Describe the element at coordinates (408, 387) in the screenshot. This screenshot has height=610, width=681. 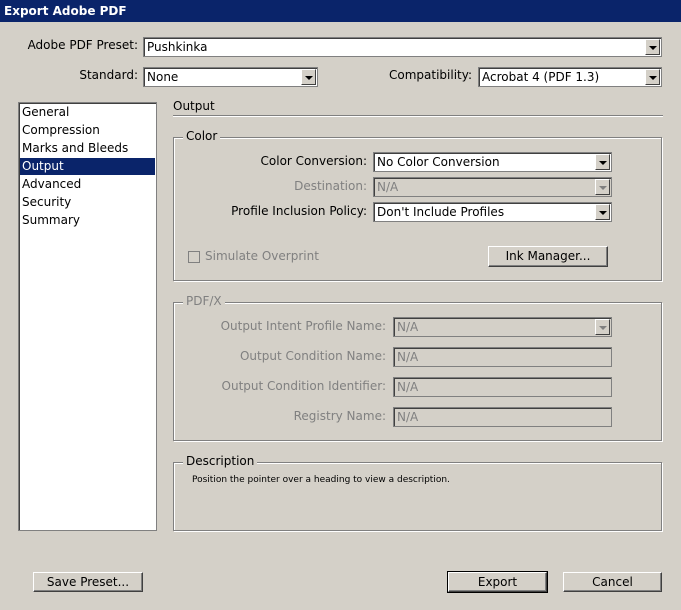
I see `output-condition-identifier-value: N/A` at that location.